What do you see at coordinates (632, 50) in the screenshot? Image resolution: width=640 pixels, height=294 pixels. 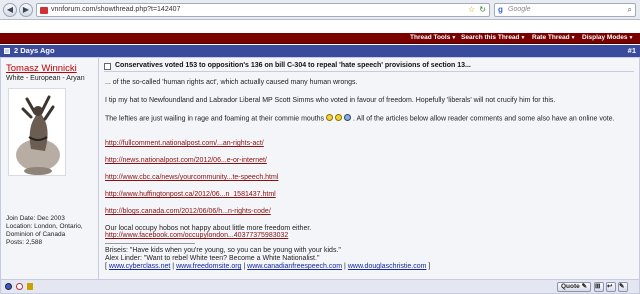 I see `post-number-link: #1` at bounding box center [632, 50].